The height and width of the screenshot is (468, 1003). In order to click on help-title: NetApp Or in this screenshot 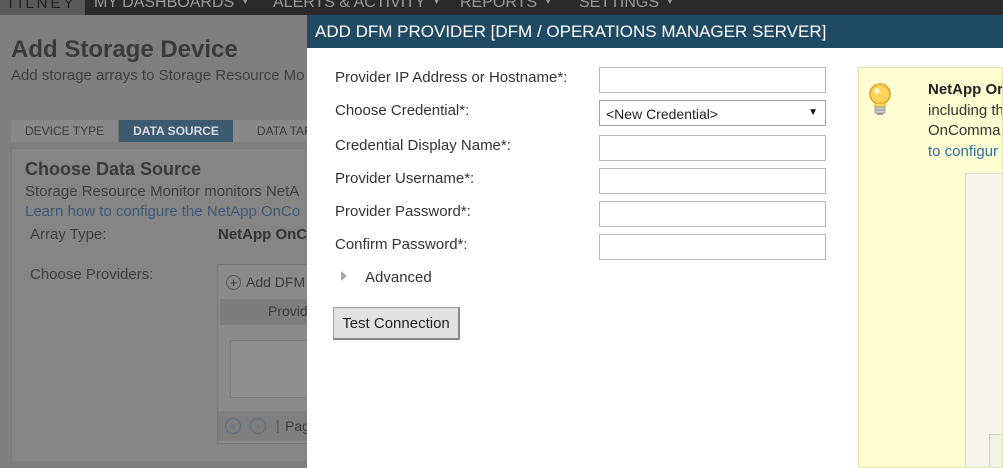, I will do `click(965, 89)`.